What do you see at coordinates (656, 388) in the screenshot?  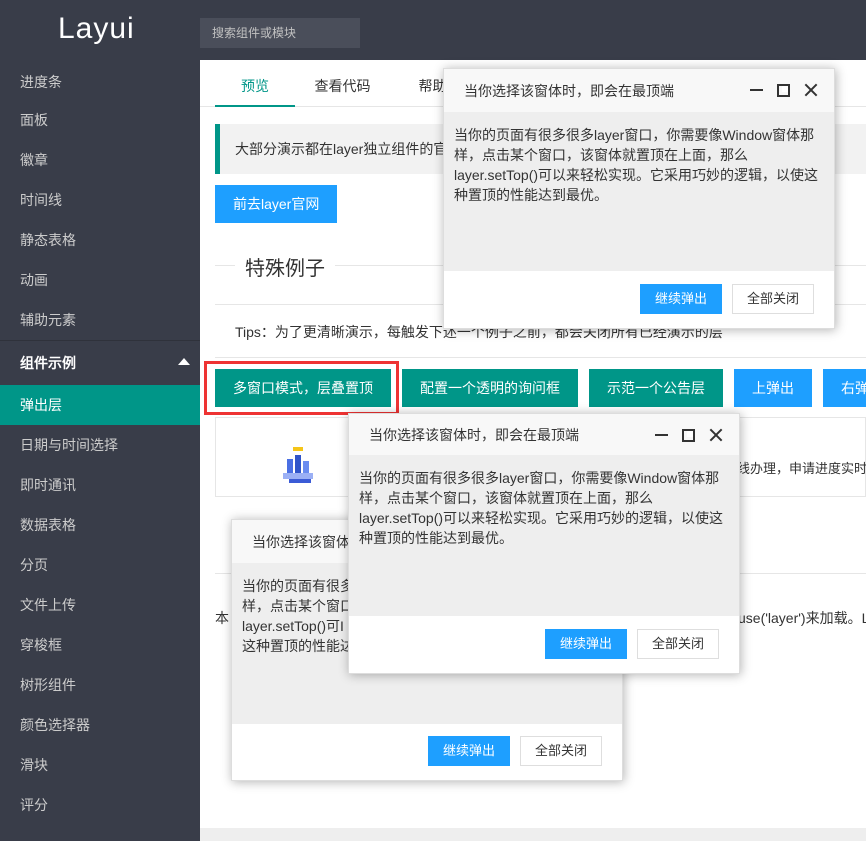 I see `notice-layer-button: 示范一个公告层` at bounding box center [656, 388].